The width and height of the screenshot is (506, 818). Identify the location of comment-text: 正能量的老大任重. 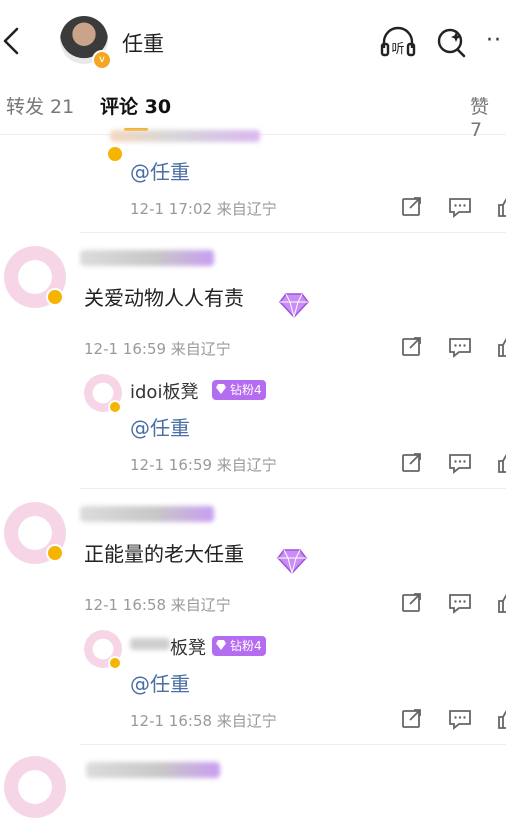
(164, 554).